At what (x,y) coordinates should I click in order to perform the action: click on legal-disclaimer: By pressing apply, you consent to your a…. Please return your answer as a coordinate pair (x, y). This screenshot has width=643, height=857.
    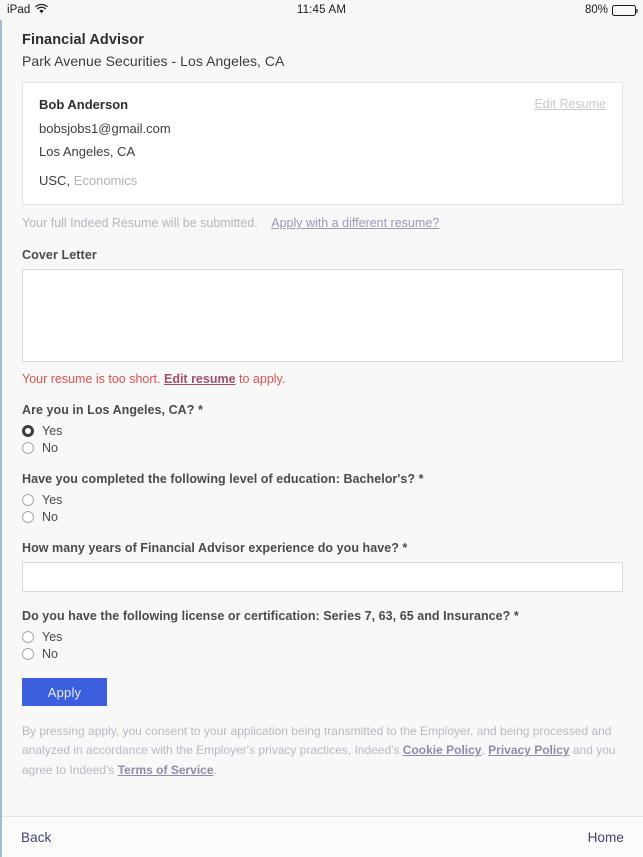
    Looking at the image, I should click on (321, 751).